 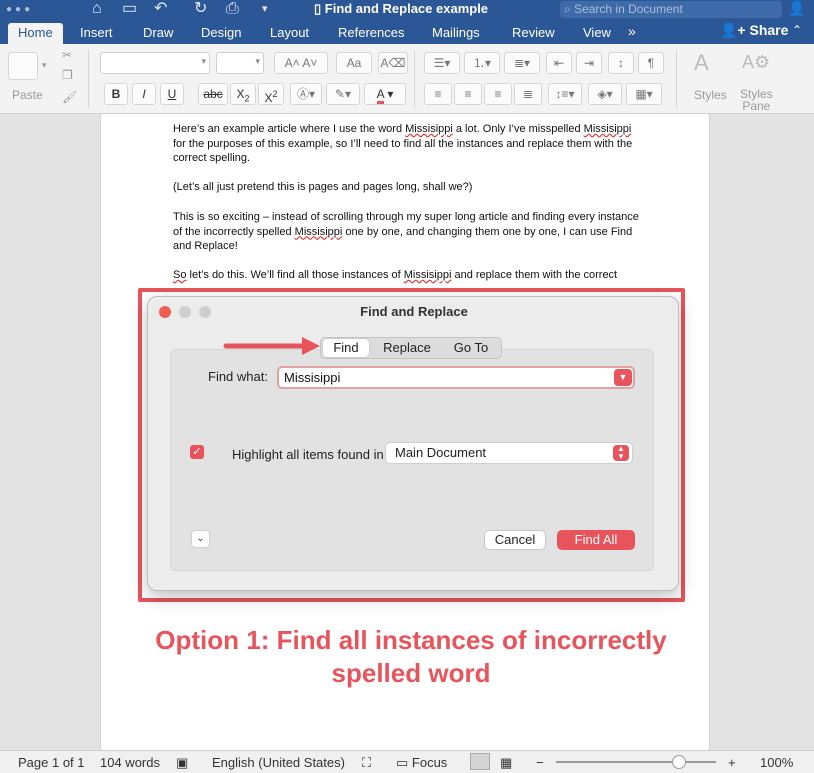 I want to click on subscript-button: X2, so click(x=243, y=94).